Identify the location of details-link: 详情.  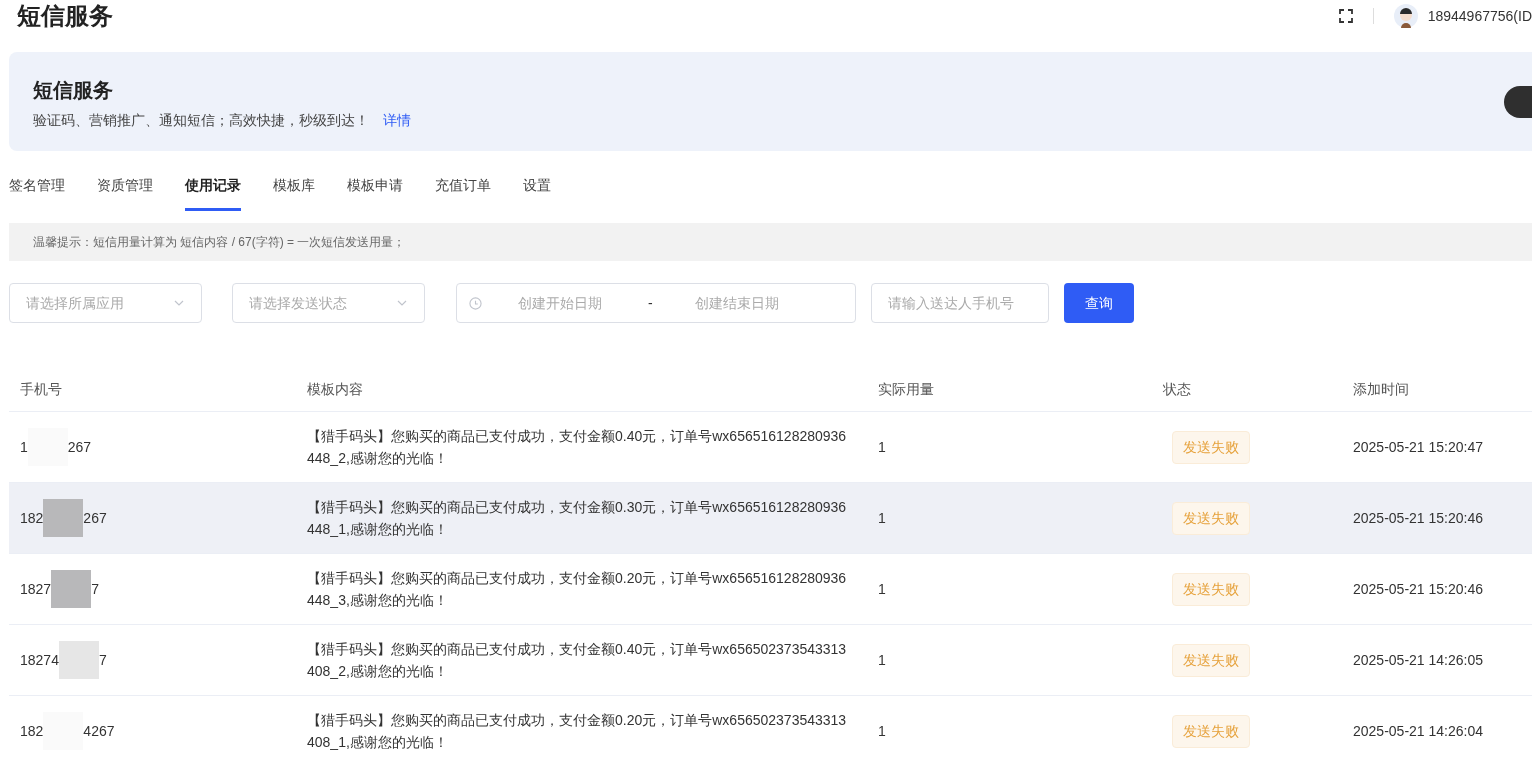
(397, 120).